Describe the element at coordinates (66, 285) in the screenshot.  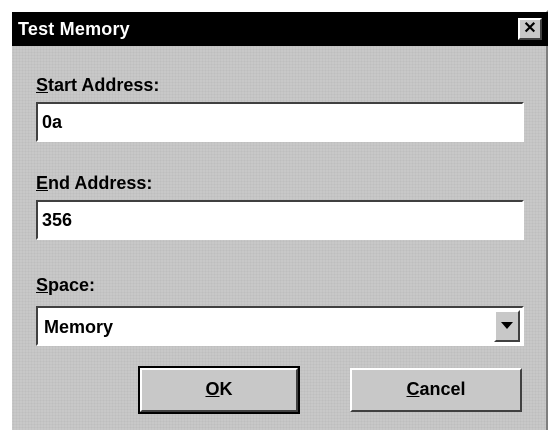
I see `space-label: Space:` at that location.